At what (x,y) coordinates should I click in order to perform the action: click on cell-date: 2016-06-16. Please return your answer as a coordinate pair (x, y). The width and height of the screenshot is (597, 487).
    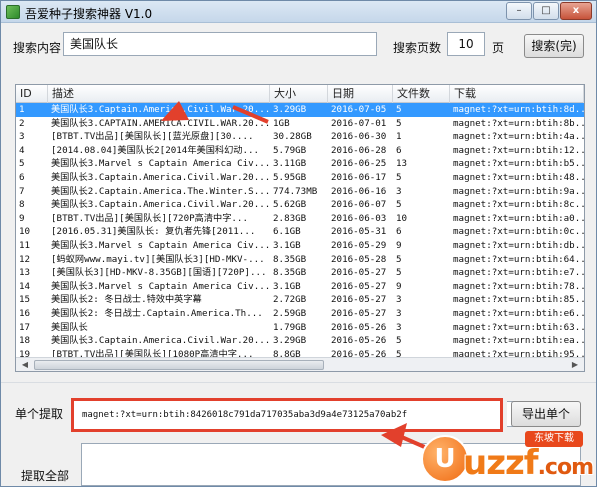
    Looking at the image, I should click on (359, 191).